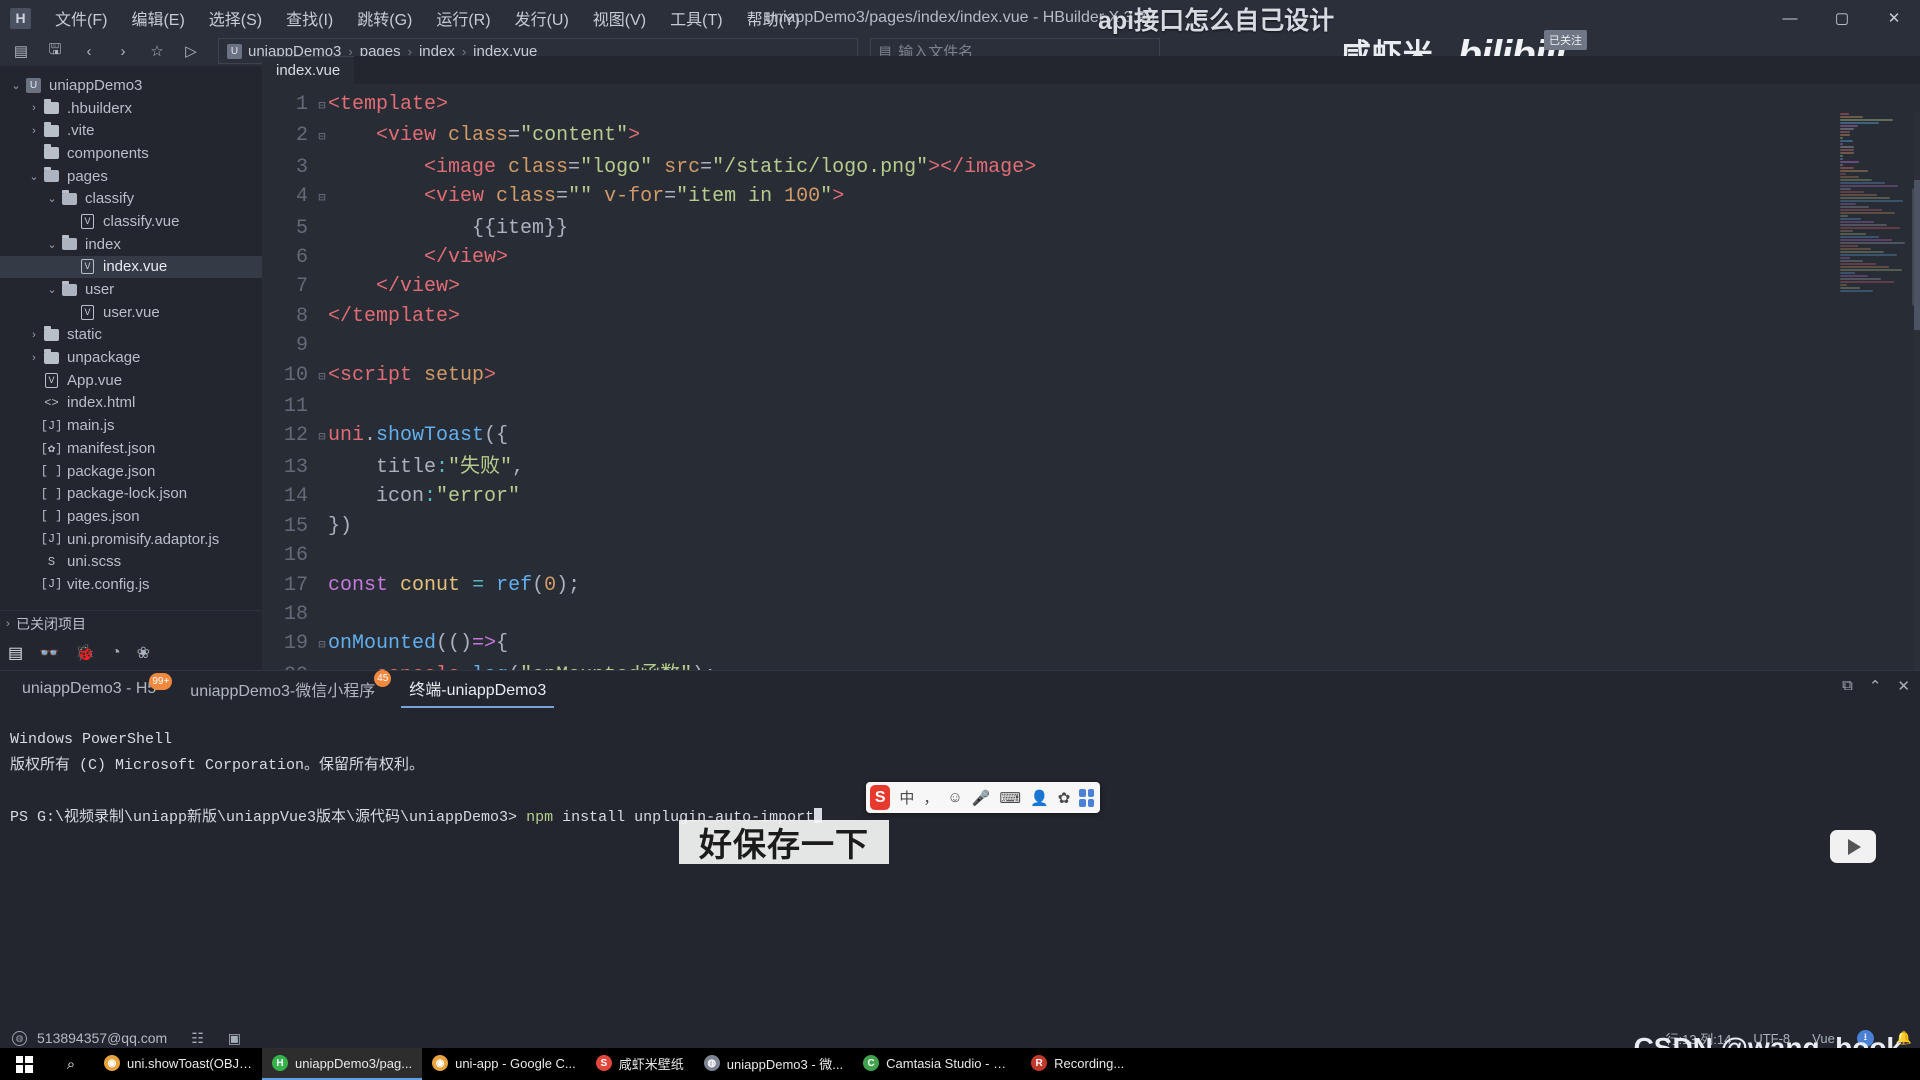  What do you see at coordinates (71, 1064) in the screenshot?
I see `taskbar-search-icon: ⌕` at bounding box center [71, 1064].